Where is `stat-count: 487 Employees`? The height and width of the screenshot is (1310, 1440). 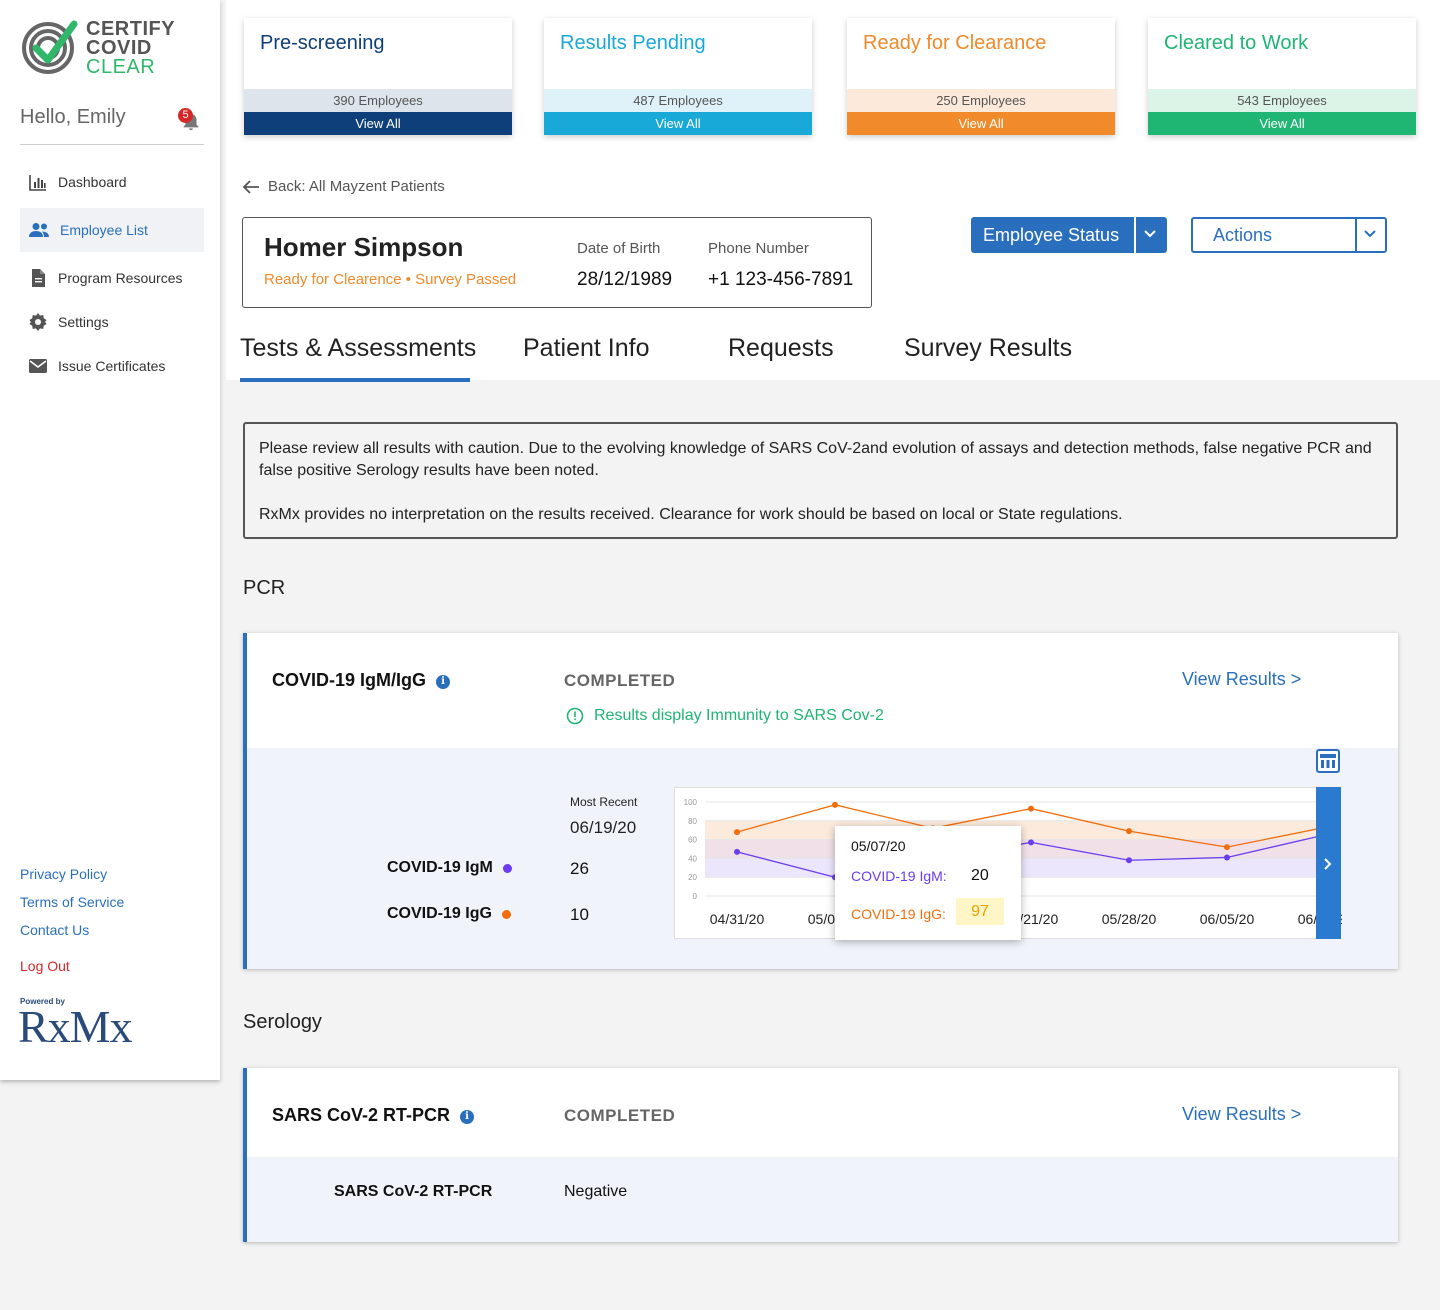 stat-count: 487 Employees is located at coordinates (678, 100).